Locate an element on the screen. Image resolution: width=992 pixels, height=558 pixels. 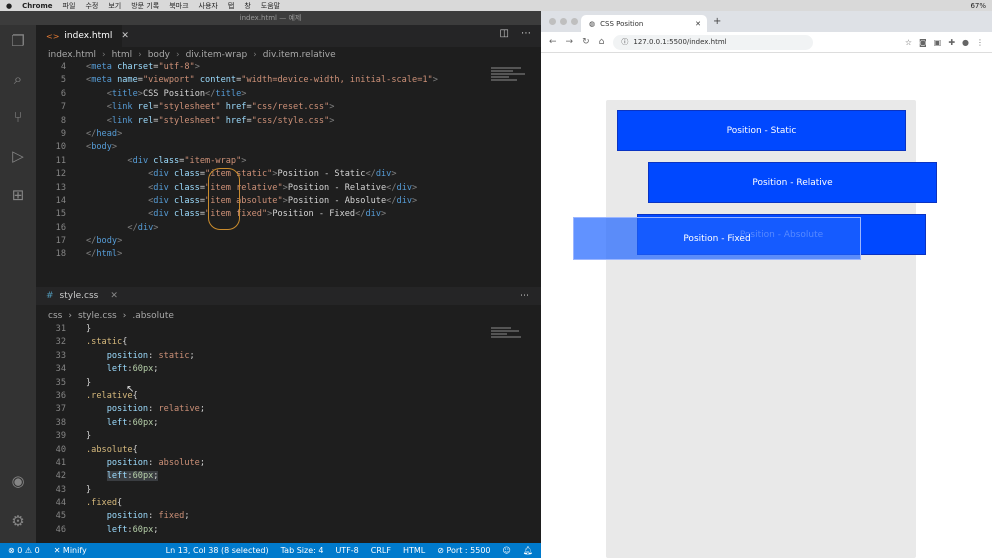
apple-icon: ● is located at coordinates (9, 6).